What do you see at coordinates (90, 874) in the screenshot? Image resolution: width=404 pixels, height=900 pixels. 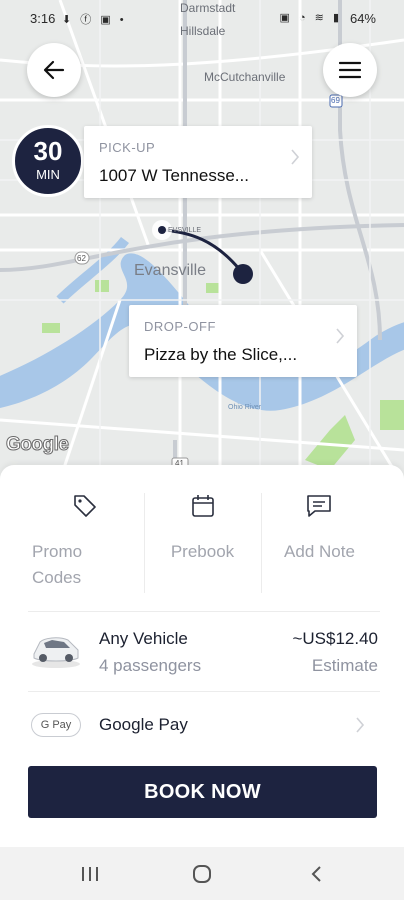 I see `recent-apps-icon` at bounding box center [90, 874].